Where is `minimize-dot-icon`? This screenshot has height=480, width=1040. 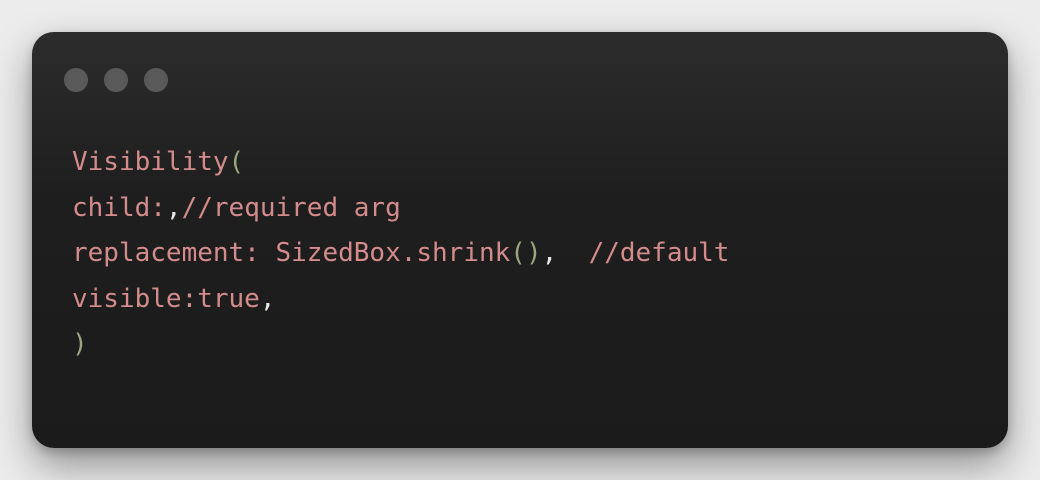
minimize-dot-icon is located at coordinates (116, 80).